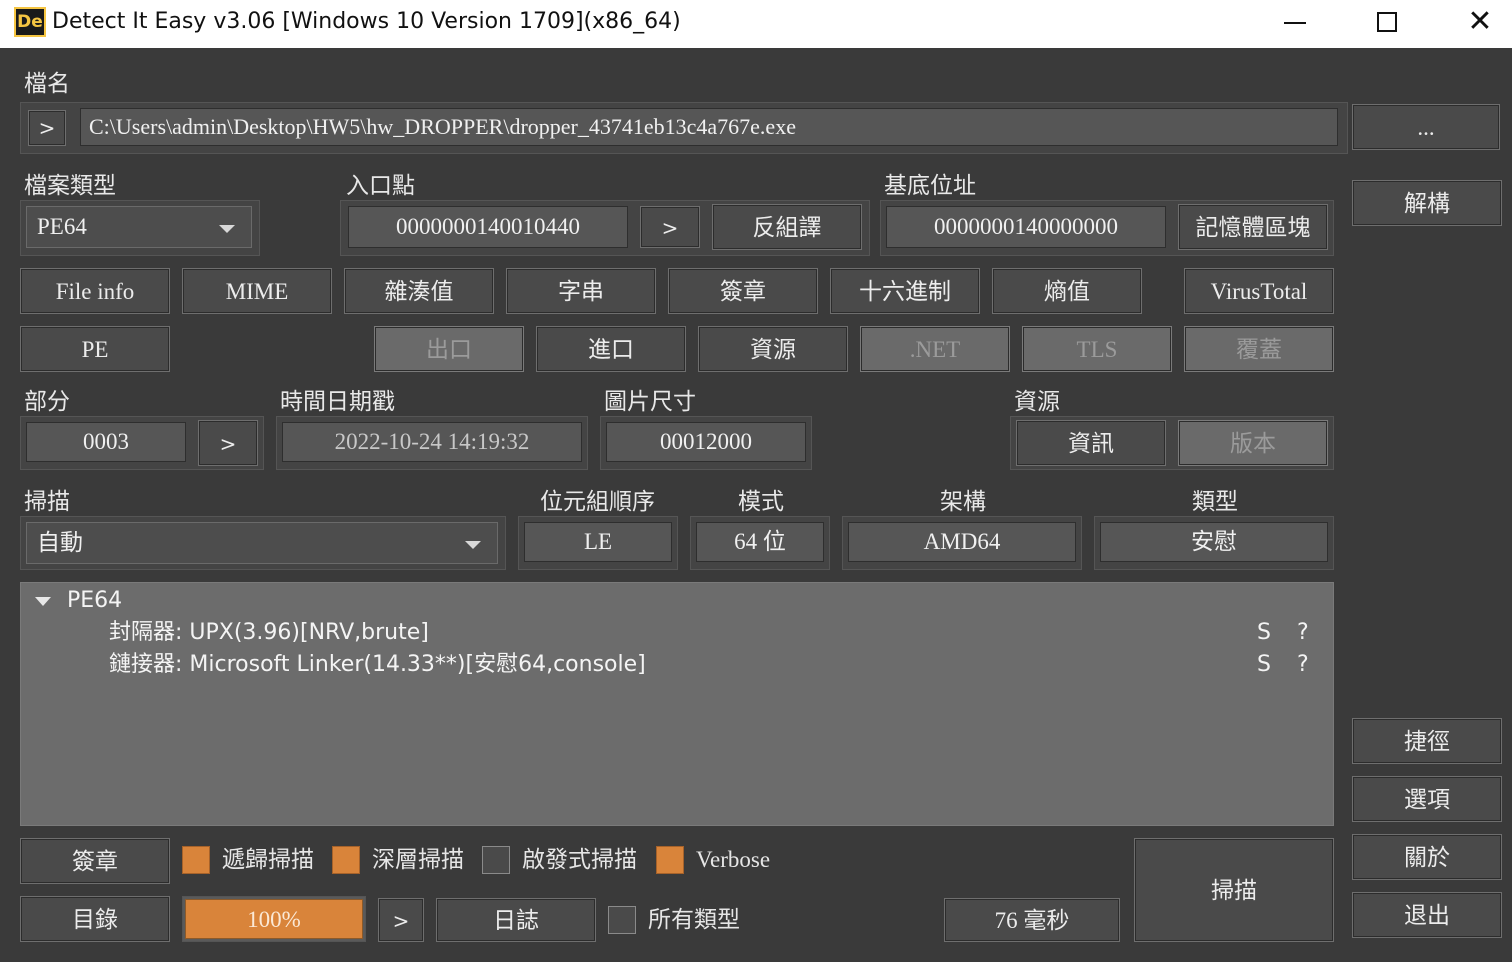  I want to click on recursive-scan-label: 遞歸掃描, so click(268, 859).